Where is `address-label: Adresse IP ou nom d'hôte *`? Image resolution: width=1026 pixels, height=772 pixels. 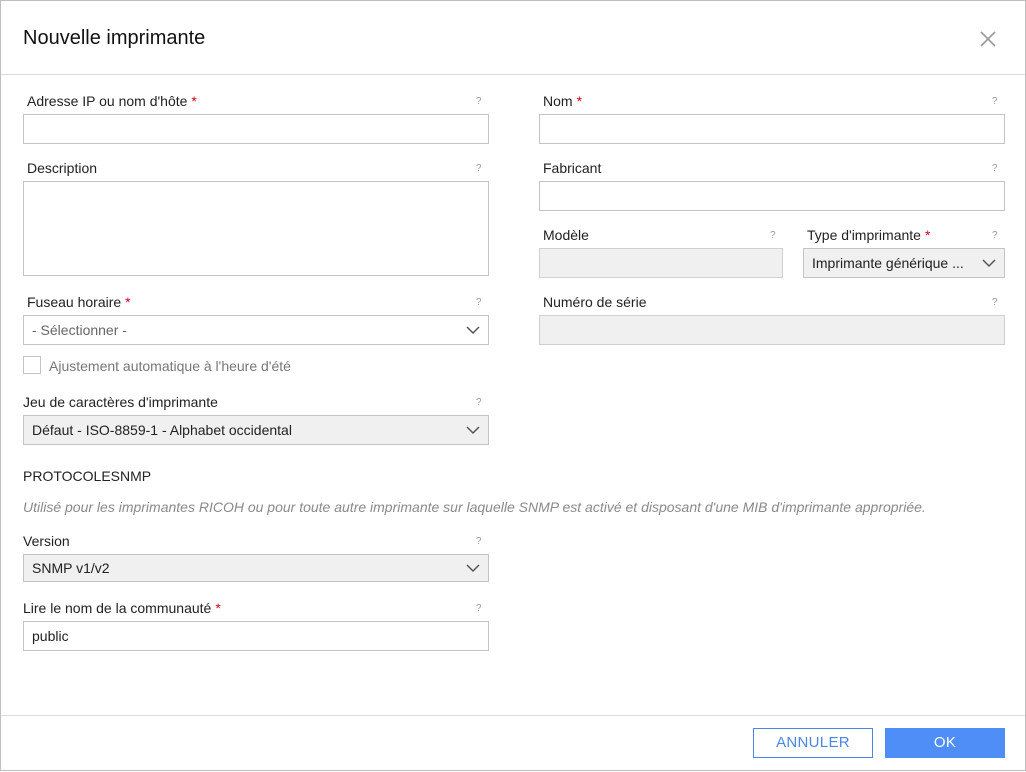 address-label: Adresse IP ou nom d'hôte * is located at coordinates (112, 101).